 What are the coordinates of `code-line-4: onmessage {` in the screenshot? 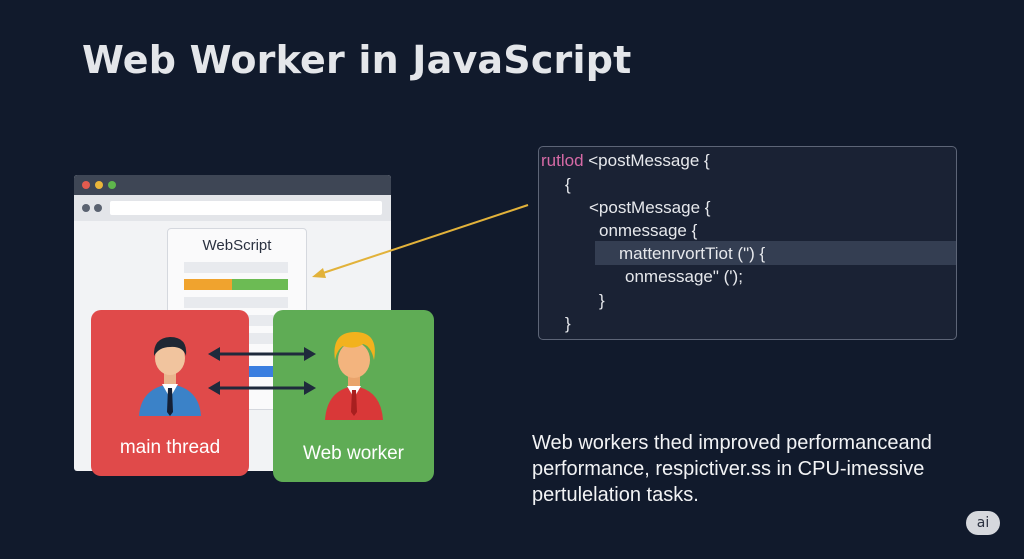 It's located at (648, 230).